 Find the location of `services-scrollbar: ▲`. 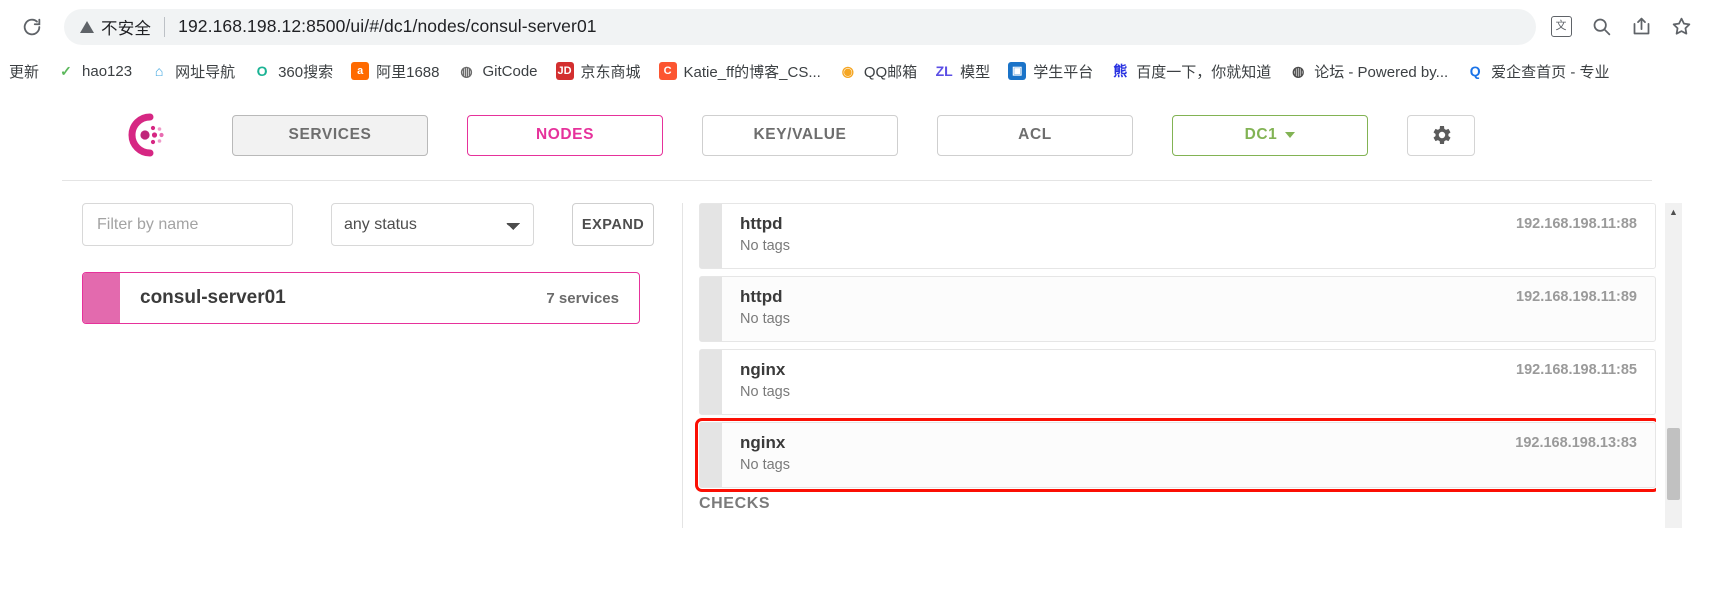

services-scrollbar: ▲ is located at coordinates (1673, 365).